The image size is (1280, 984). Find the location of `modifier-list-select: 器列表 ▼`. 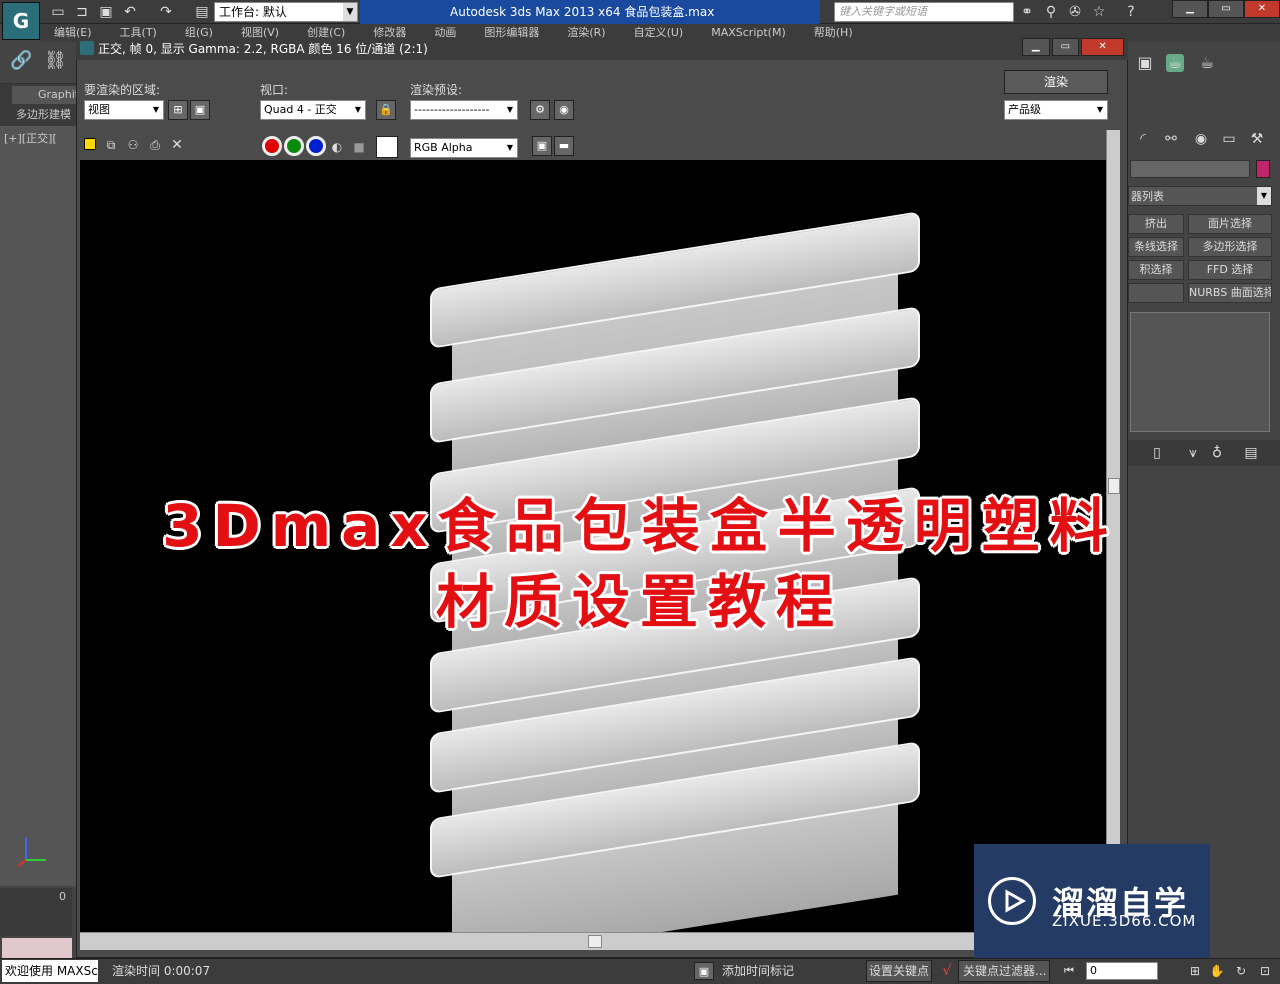

modifier-list-select: 器列表 ▼ is located at coordinates (1200, 196).